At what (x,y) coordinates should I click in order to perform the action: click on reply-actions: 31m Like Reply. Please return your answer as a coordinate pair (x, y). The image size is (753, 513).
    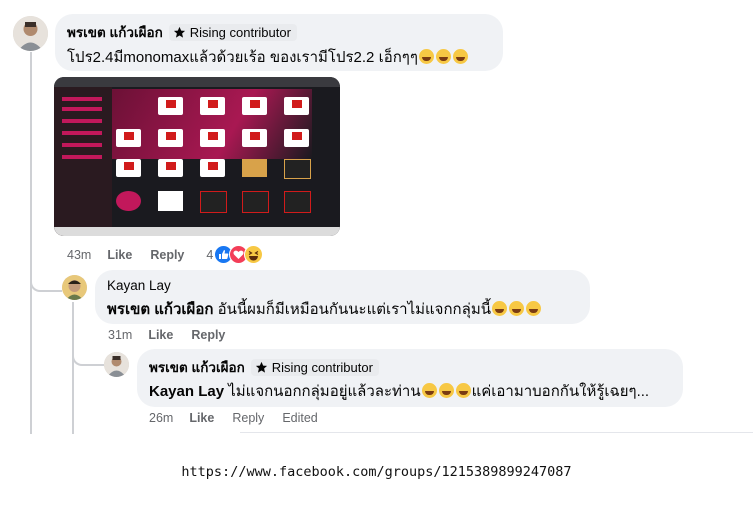
    Looking at the image, I should click on (166, 335).